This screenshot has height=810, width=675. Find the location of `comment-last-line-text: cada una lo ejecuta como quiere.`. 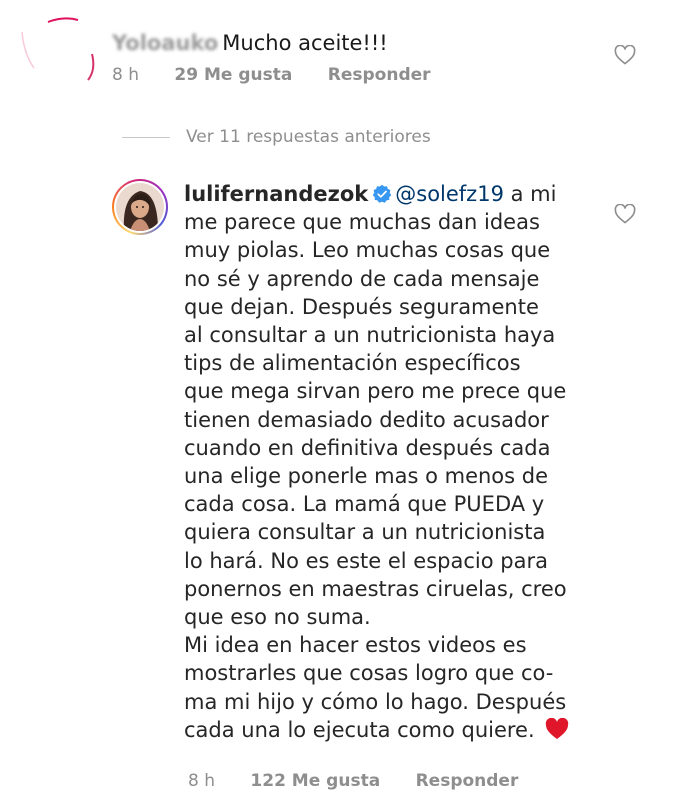

comment-last-line-text: cada una lo ejecuta como quiere. is located at coordinates (359, 729).